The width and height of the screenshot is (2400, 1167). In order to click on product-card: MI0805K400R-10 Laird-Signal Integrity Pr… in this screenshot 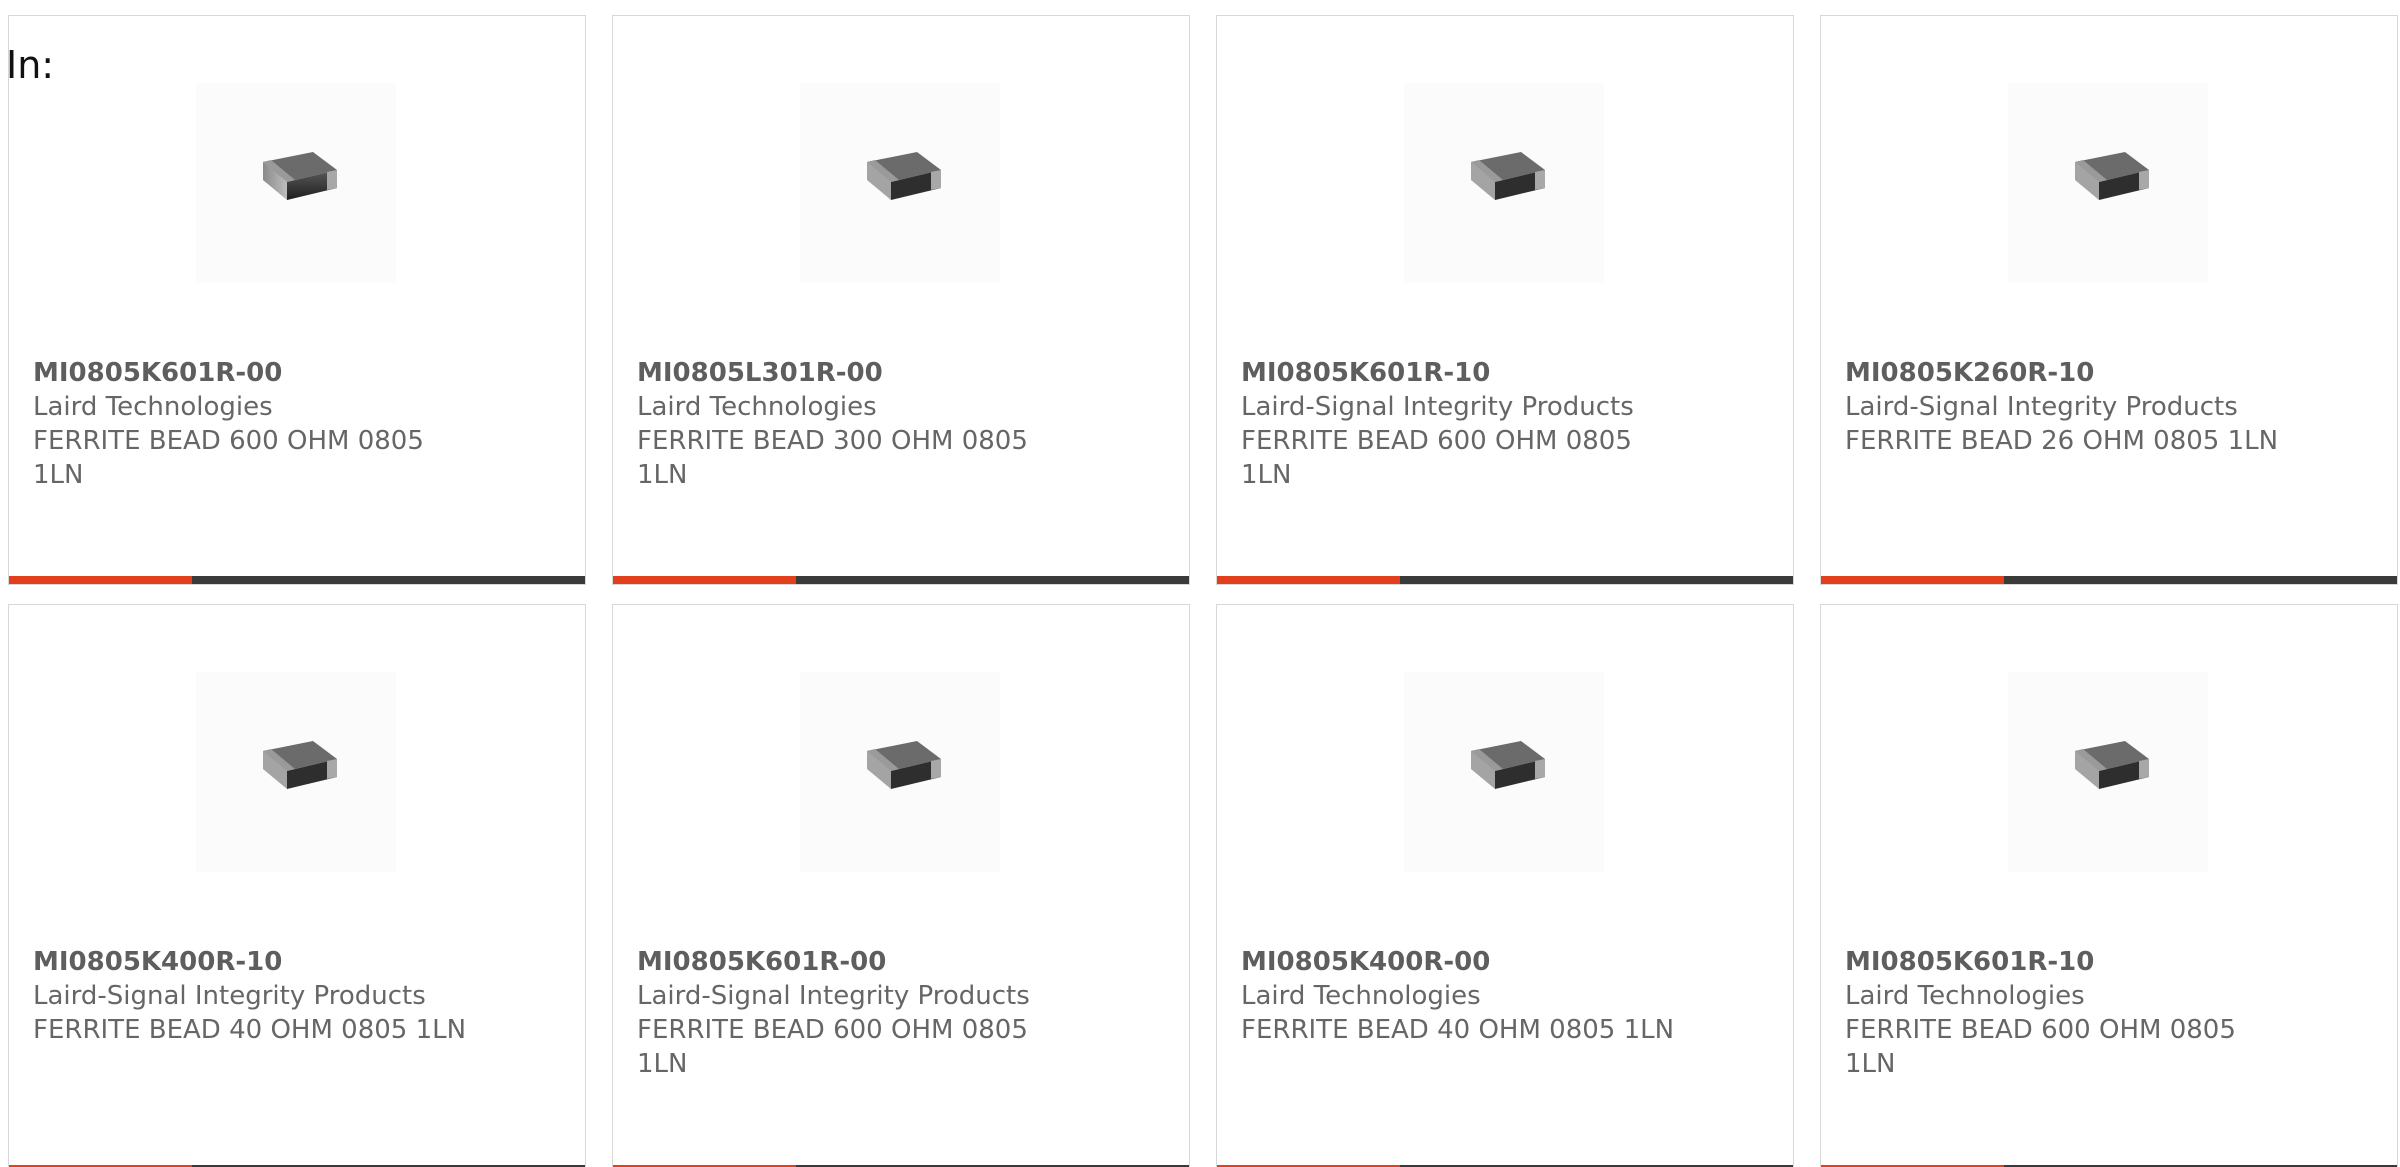, I will do `click(297, 885)`.